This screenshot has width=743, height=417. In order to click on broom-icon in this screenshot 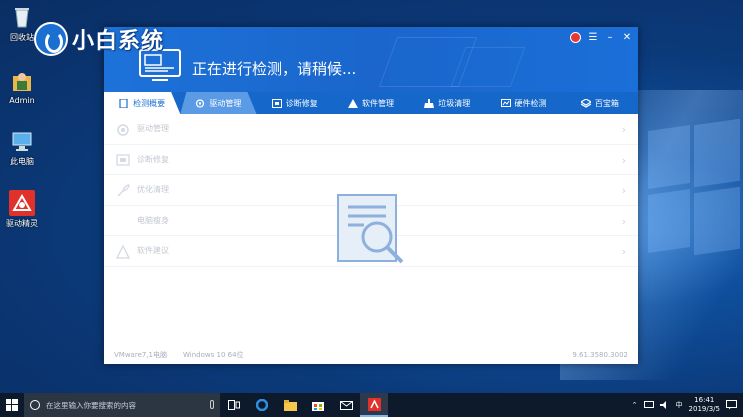, I will do `click(429, 103)`.